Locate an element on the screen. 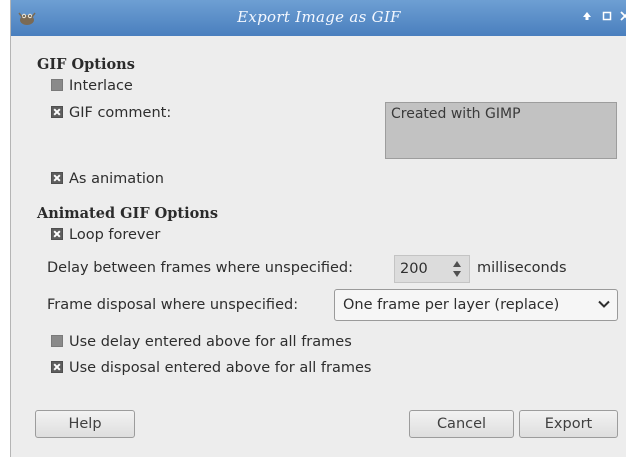 Image resolution: width=626 pixels, height=457 pixels. close-icon is located at coordinates (622, 18).